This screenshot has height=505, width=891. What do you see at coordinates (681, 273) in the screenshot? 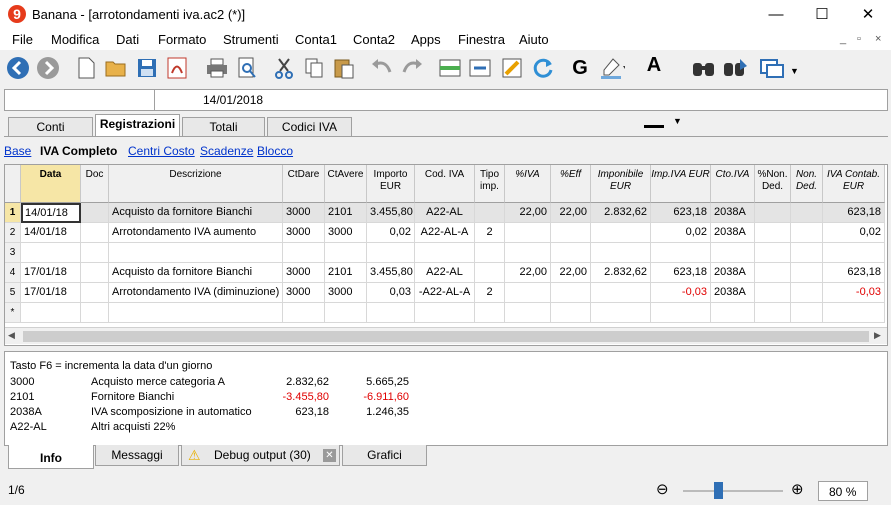
I see `cell-impiva: 623,18` at bounding box center [681, 273].